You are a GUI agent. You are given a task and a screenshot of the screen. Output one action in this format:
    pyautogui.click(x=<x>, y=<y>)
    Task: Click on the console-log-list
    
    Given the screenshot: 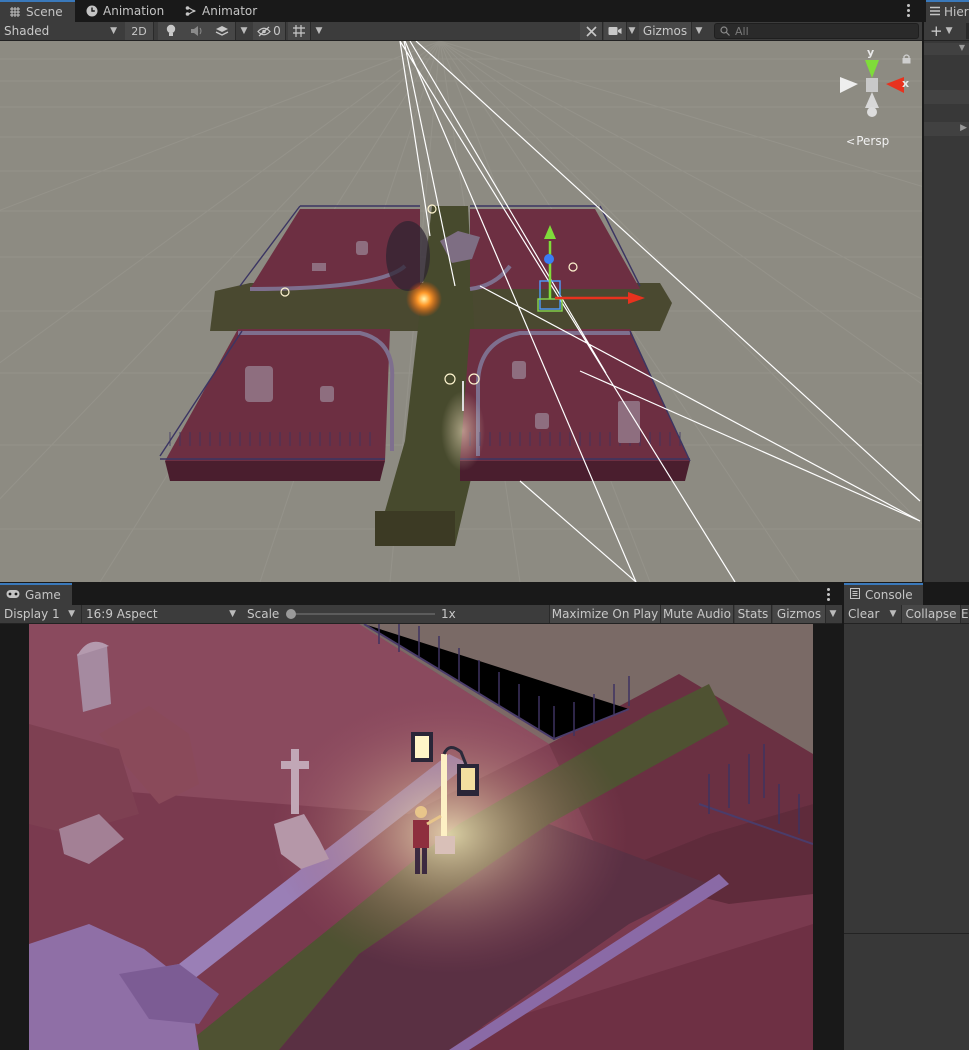 What is the action you would take?
    pyautogui.click(x=906, y=778)
    